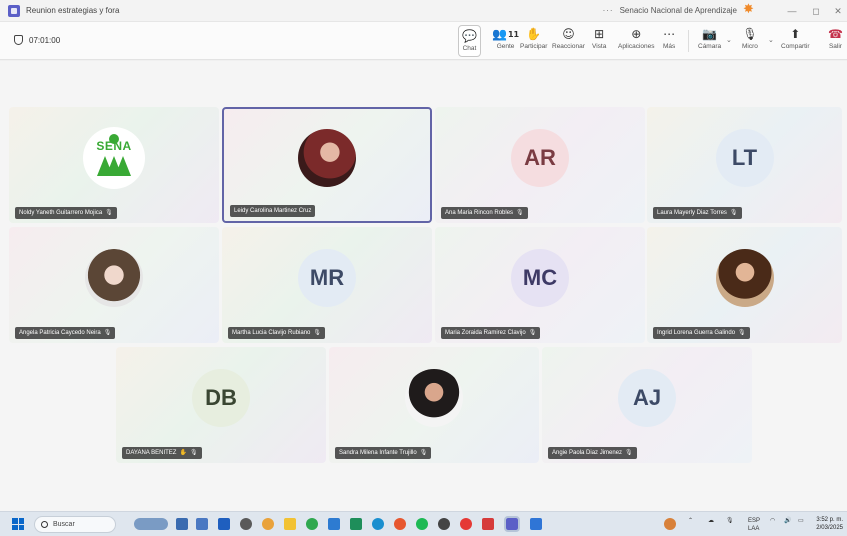  What do you see at coordinates (64, 524) in the screenshot?
I see `search-label: Buscar` at bounding box center [64, 524].